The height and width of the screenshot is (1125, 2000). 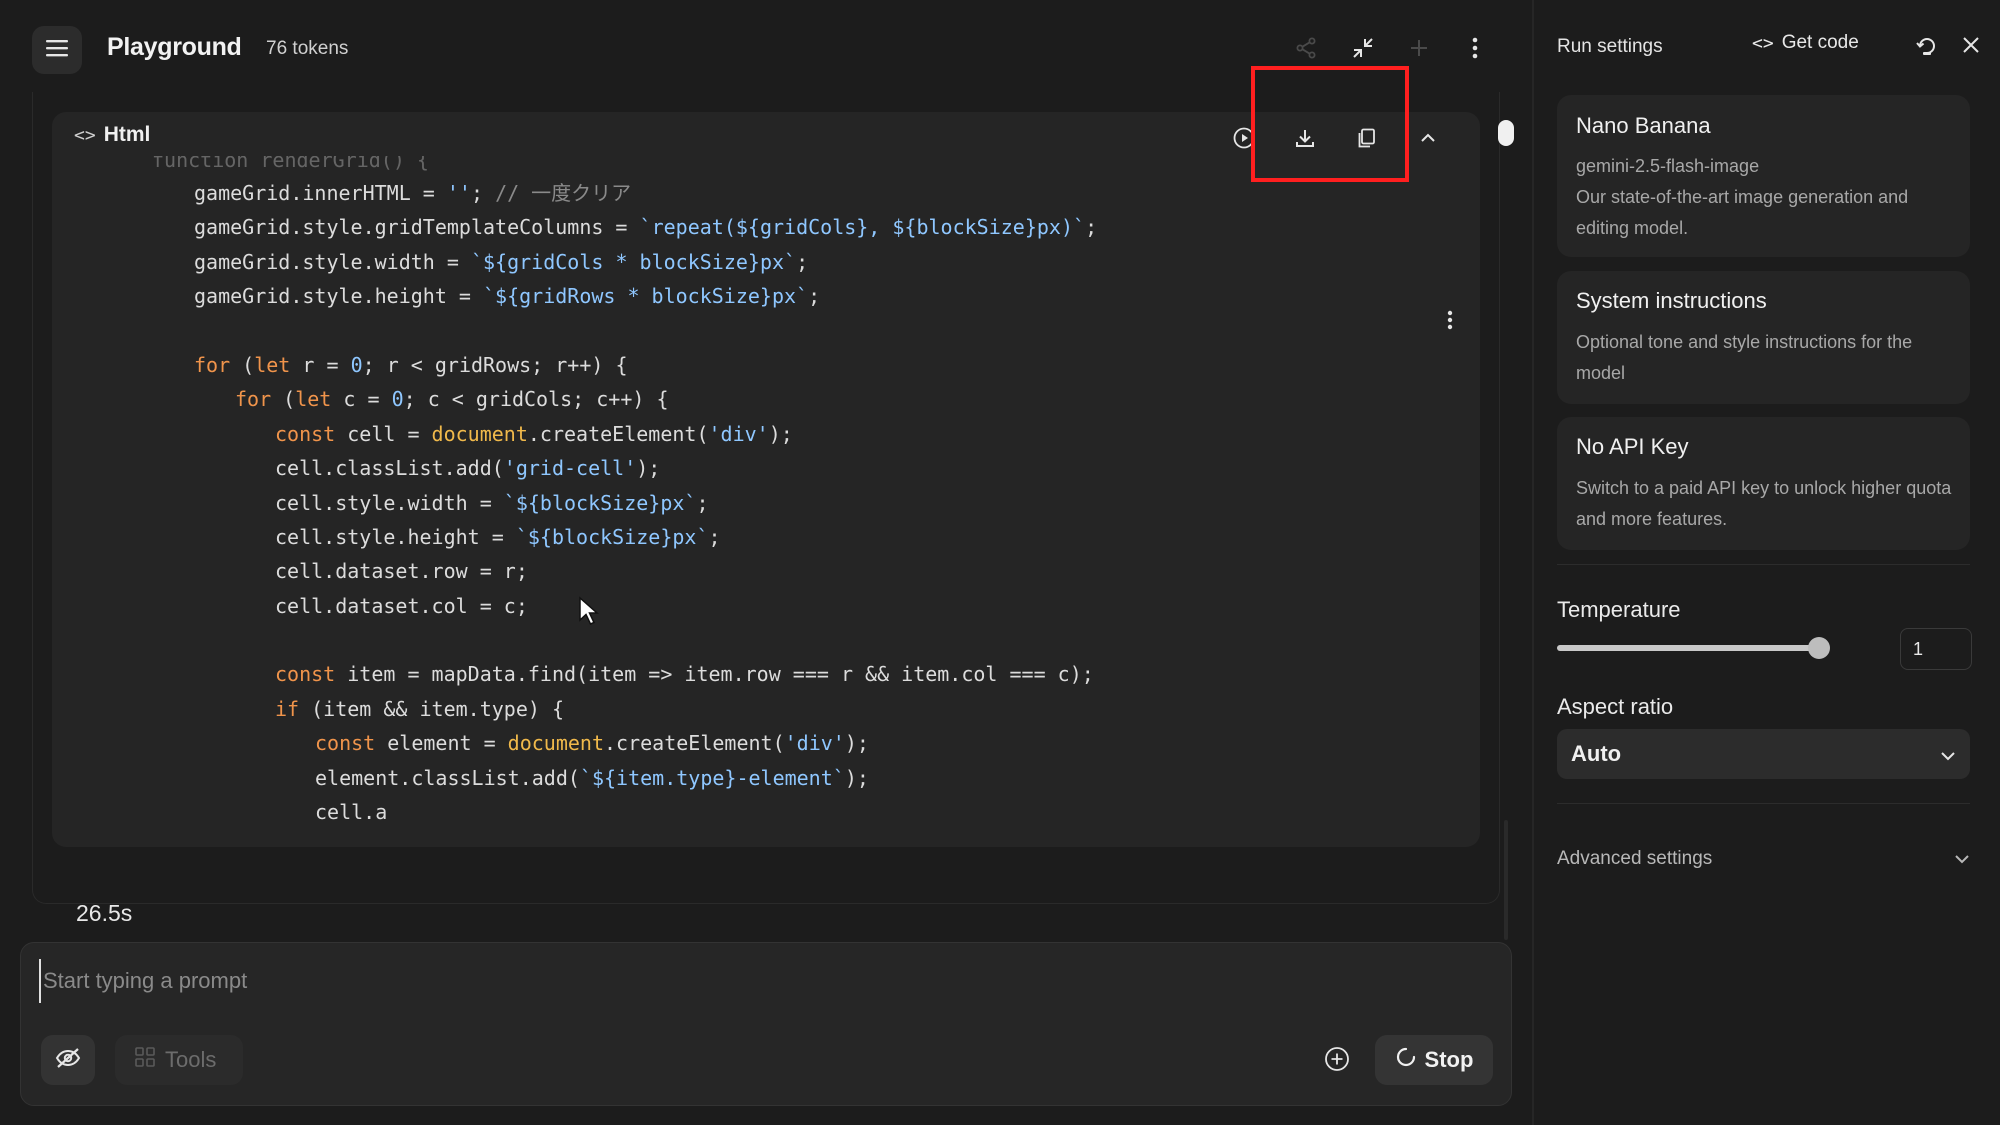 I want to click on code-token: 'div', so click(x=738, y=433).